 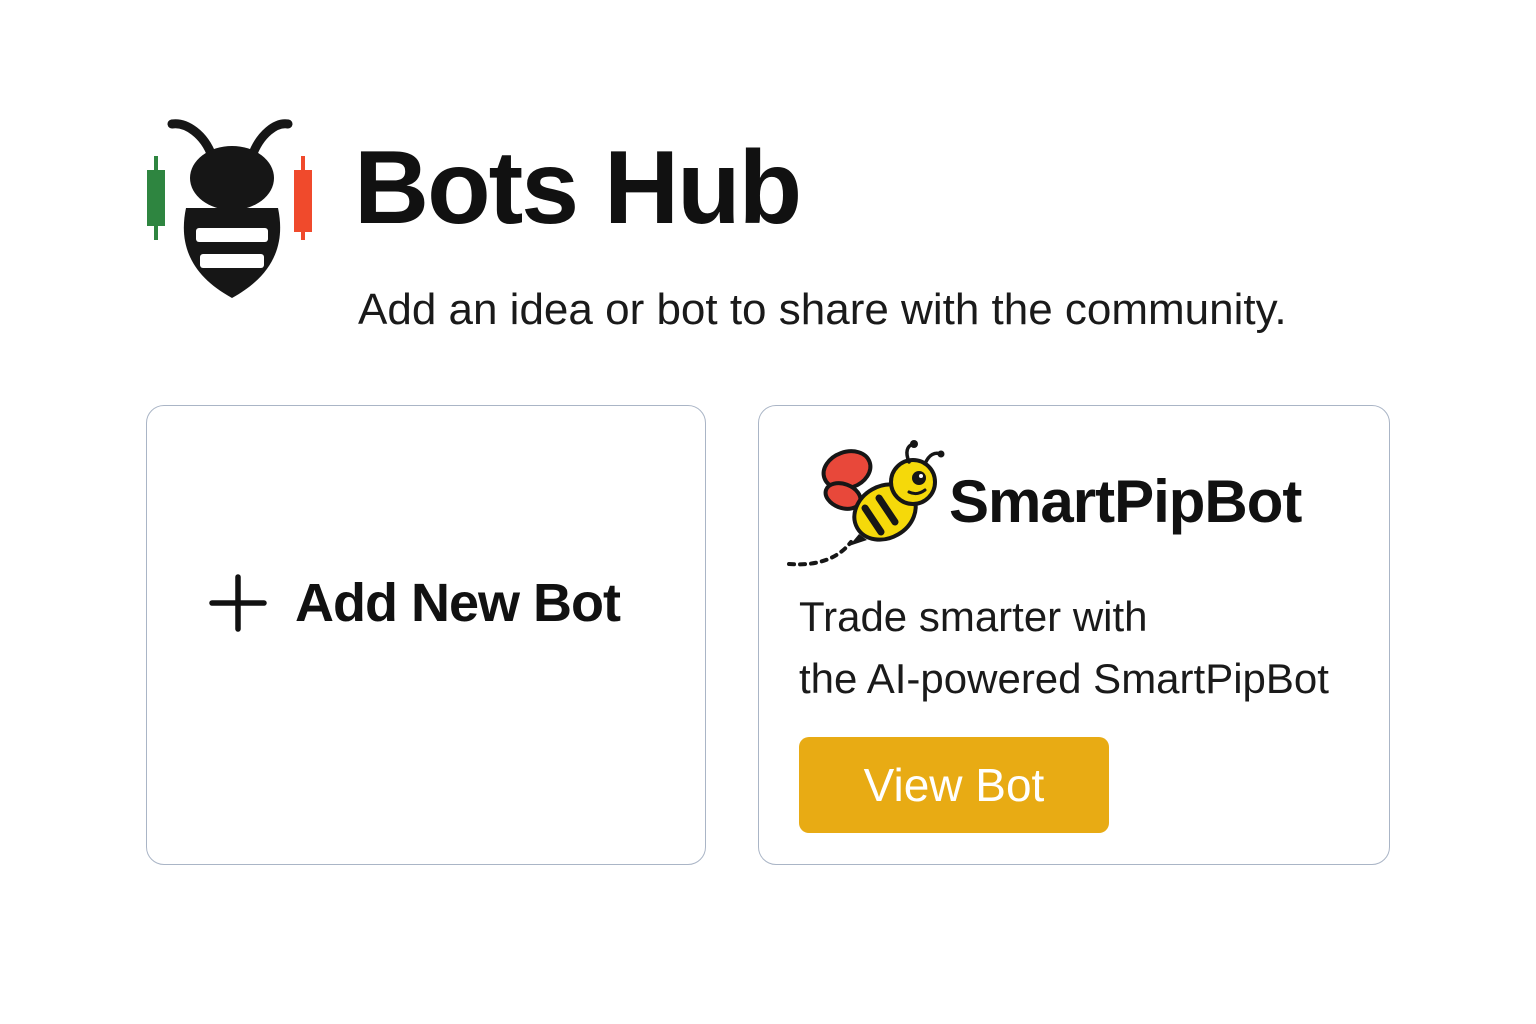 I want to click on view-bot-button: View Bot, so click(x=954, y=785).